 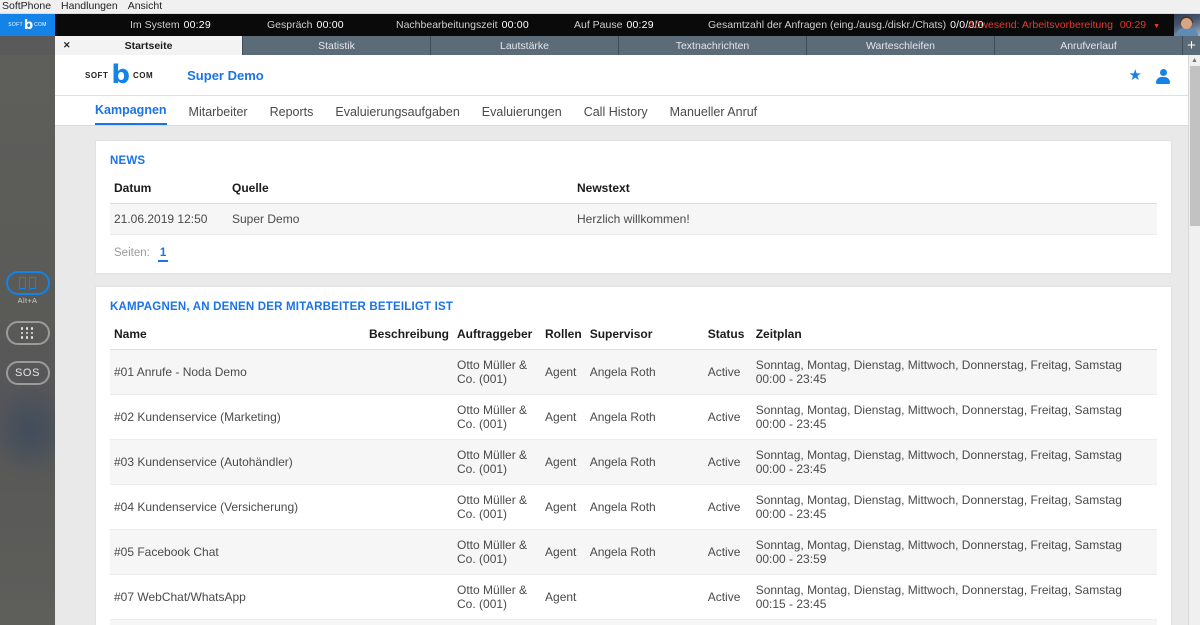 I want to click on add-tab-button: +, so click(x=1191, y=45).